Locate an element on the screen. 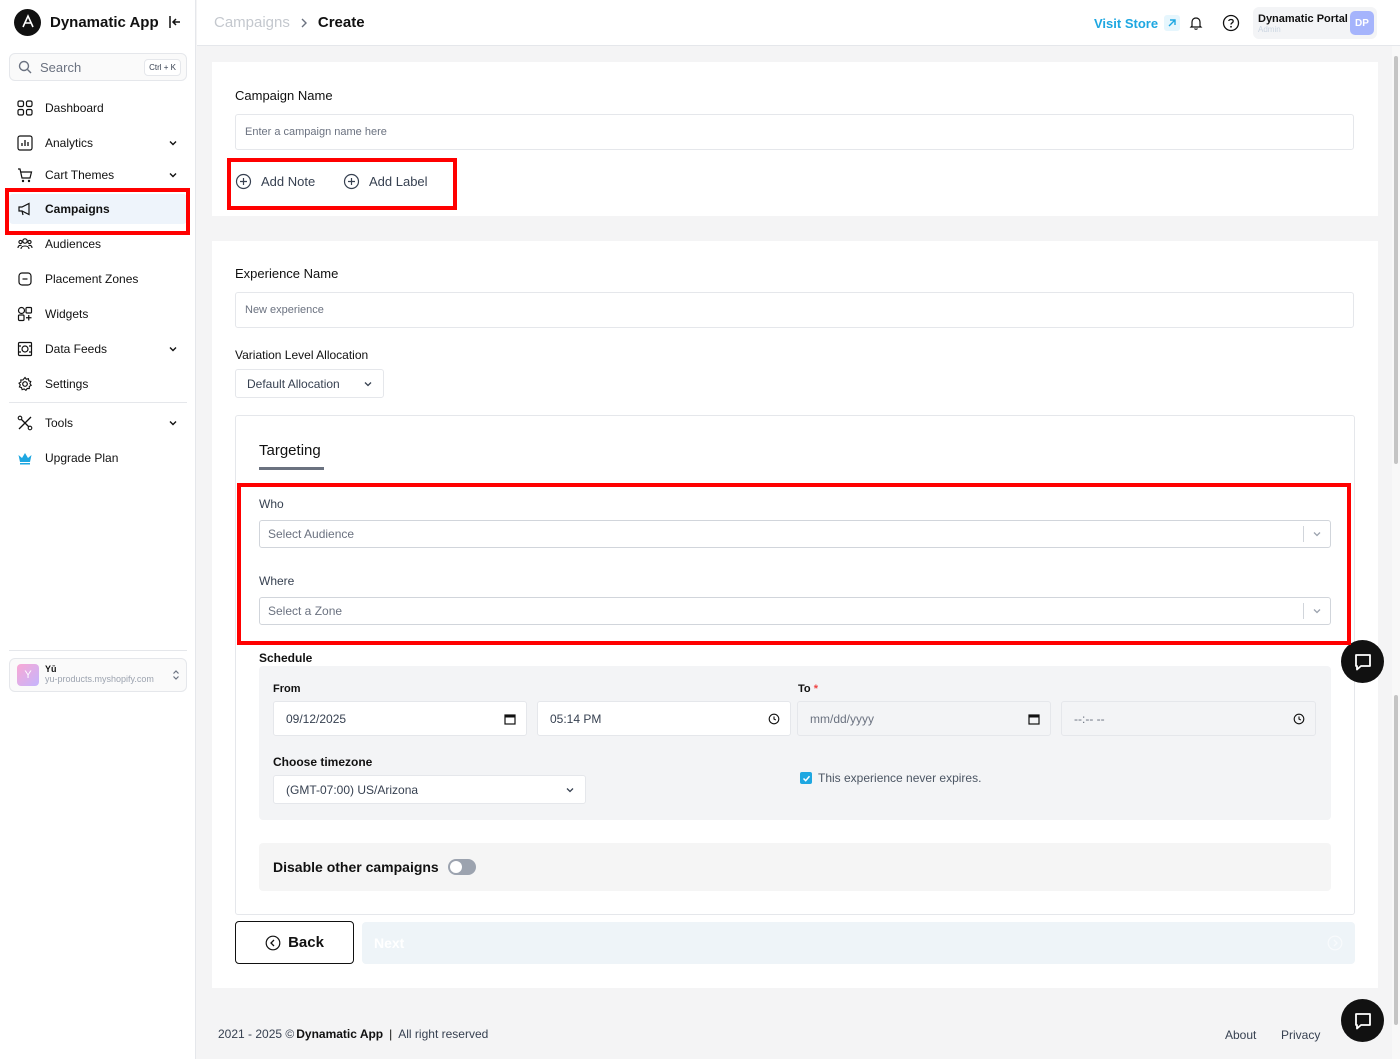 The width and height of the screenshot is (1400, 1059). zone-icon is located at coordinates (25, 279).